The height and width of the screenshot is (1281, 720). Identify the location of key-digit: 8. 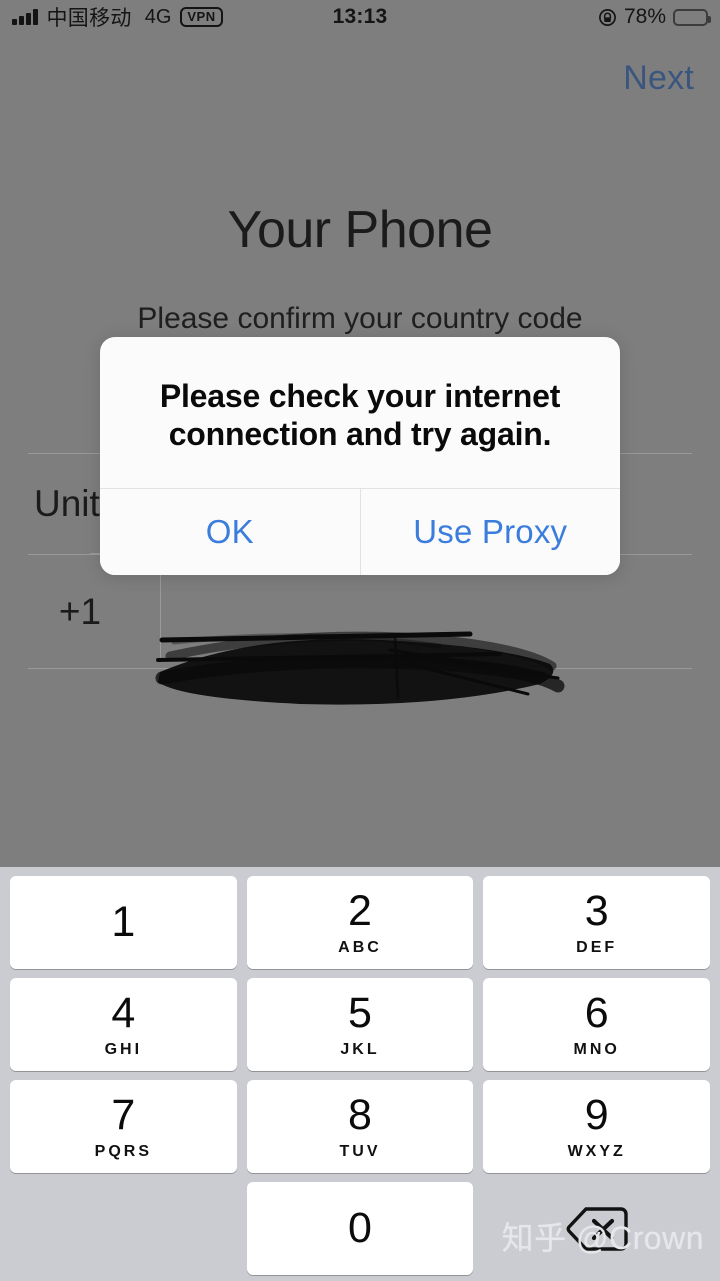
(360, 1114).